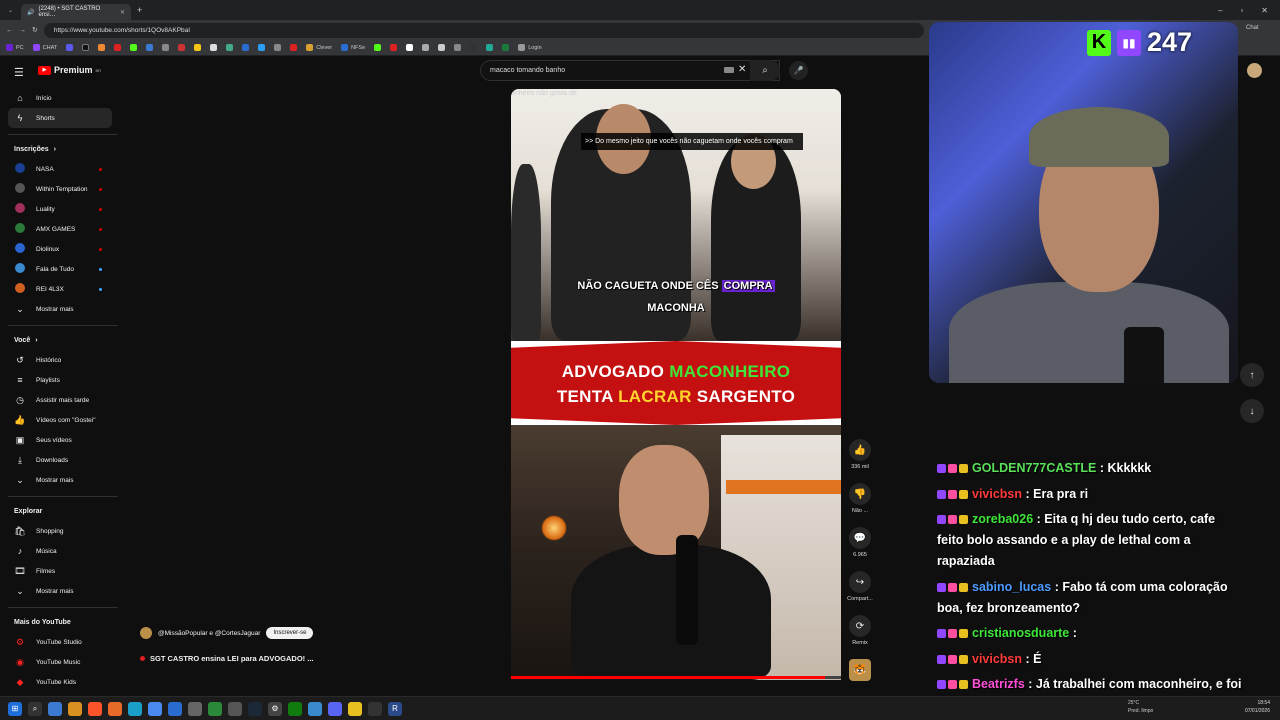 This screenshot has height=720, width=1280. I want to click on bookmark-pc: PC, so click(15, 47).